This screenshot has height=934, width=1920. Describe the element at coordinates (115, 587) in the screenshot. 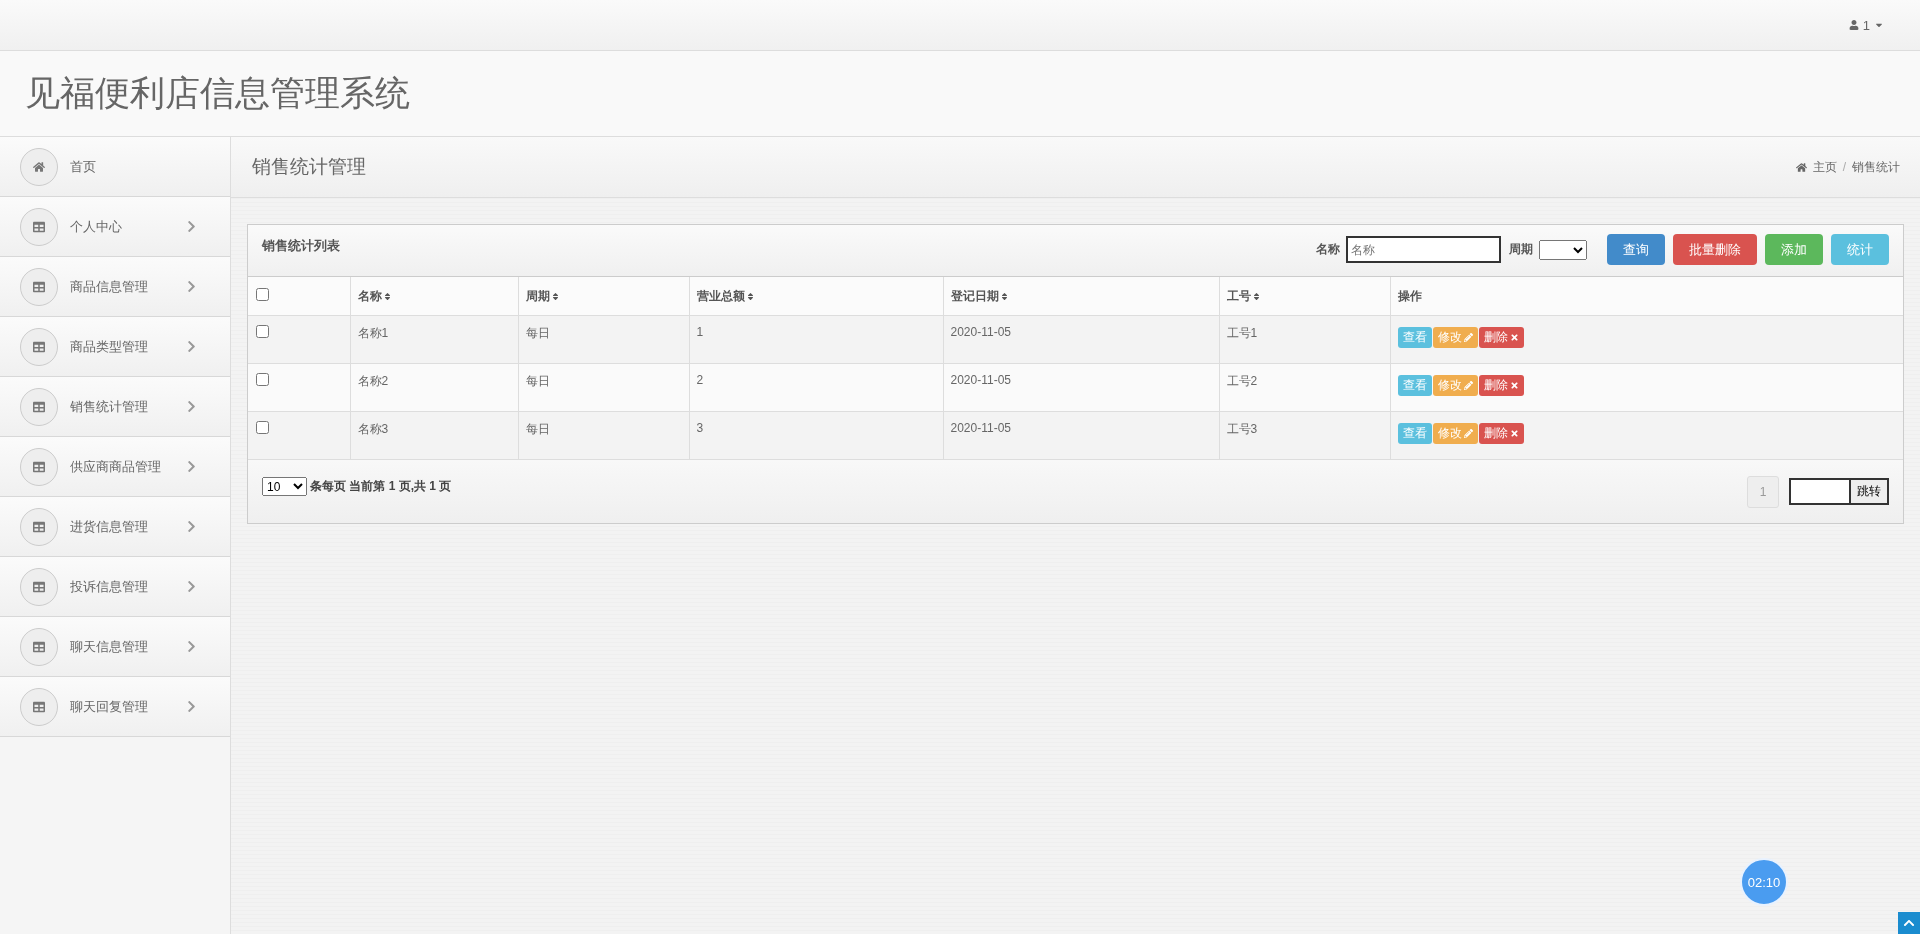

I see `sidebar-item: 投诉信息管理` at that location.